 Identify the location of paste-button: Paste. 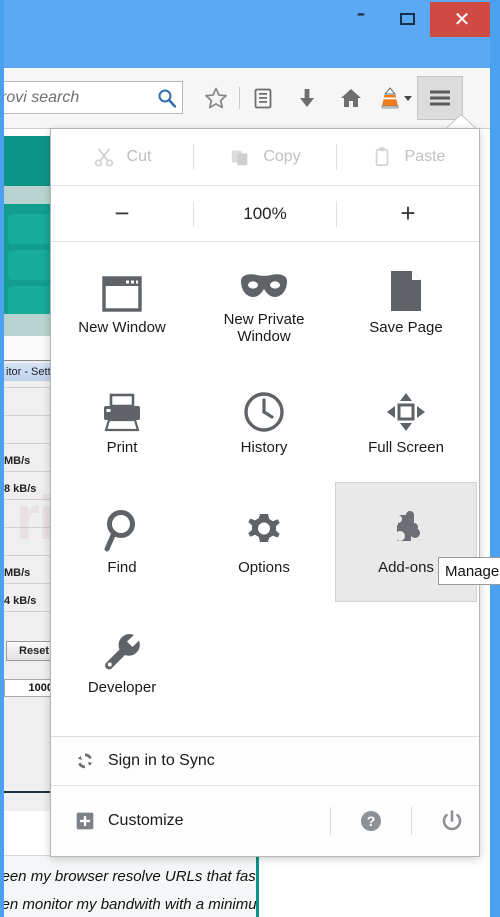
(408, 157).